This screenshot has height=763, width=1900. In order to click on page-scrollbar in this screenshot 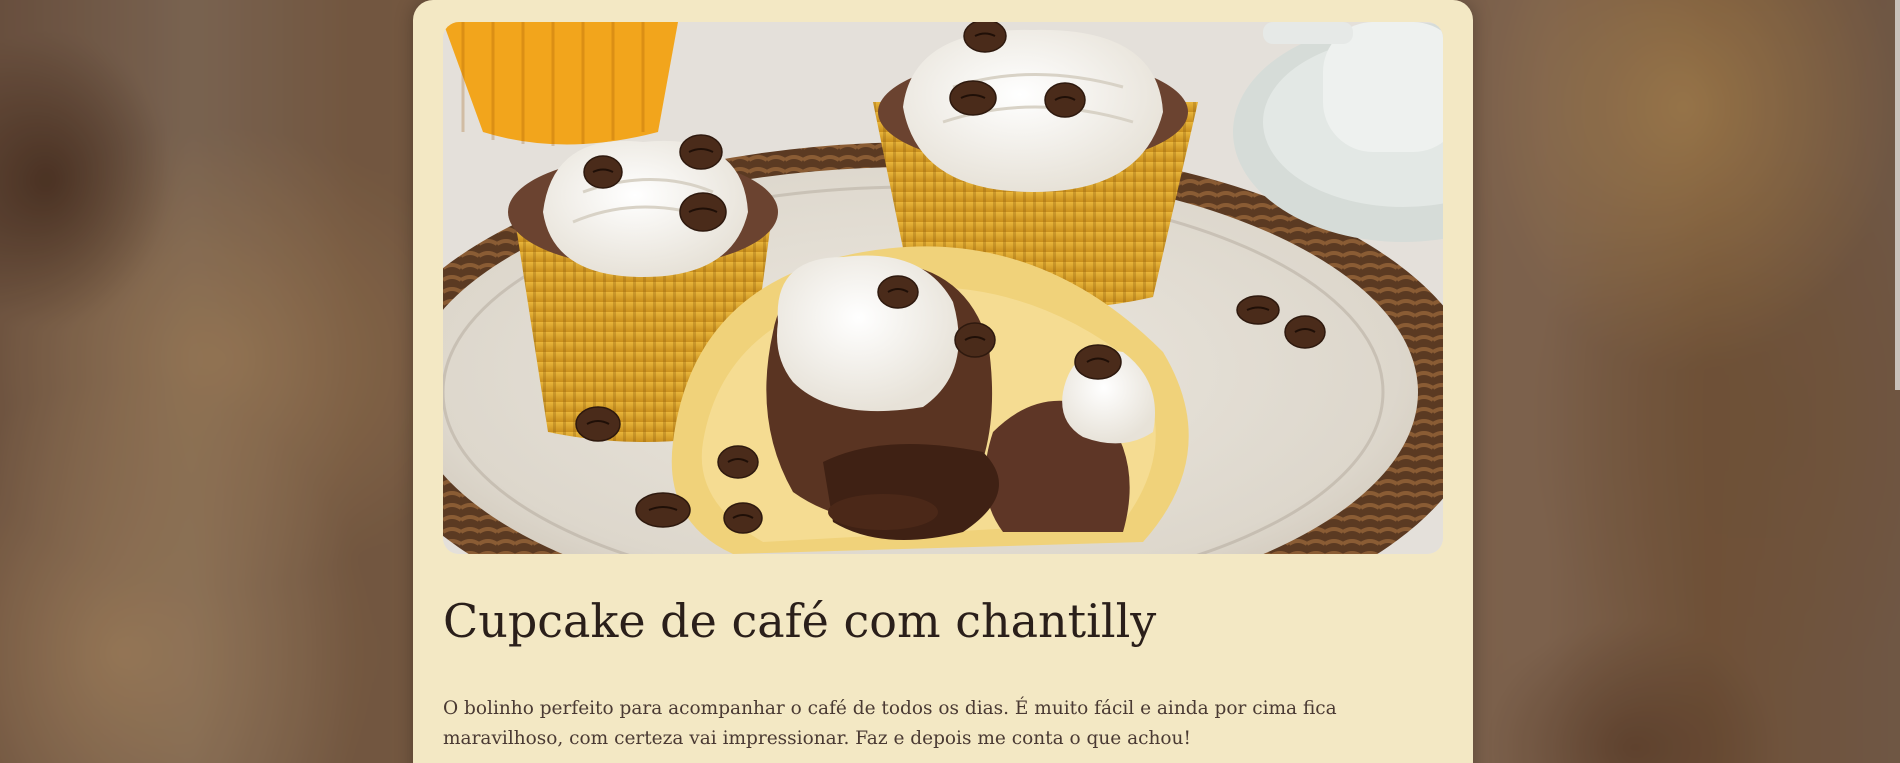, I will do `click(1897, 195)`.